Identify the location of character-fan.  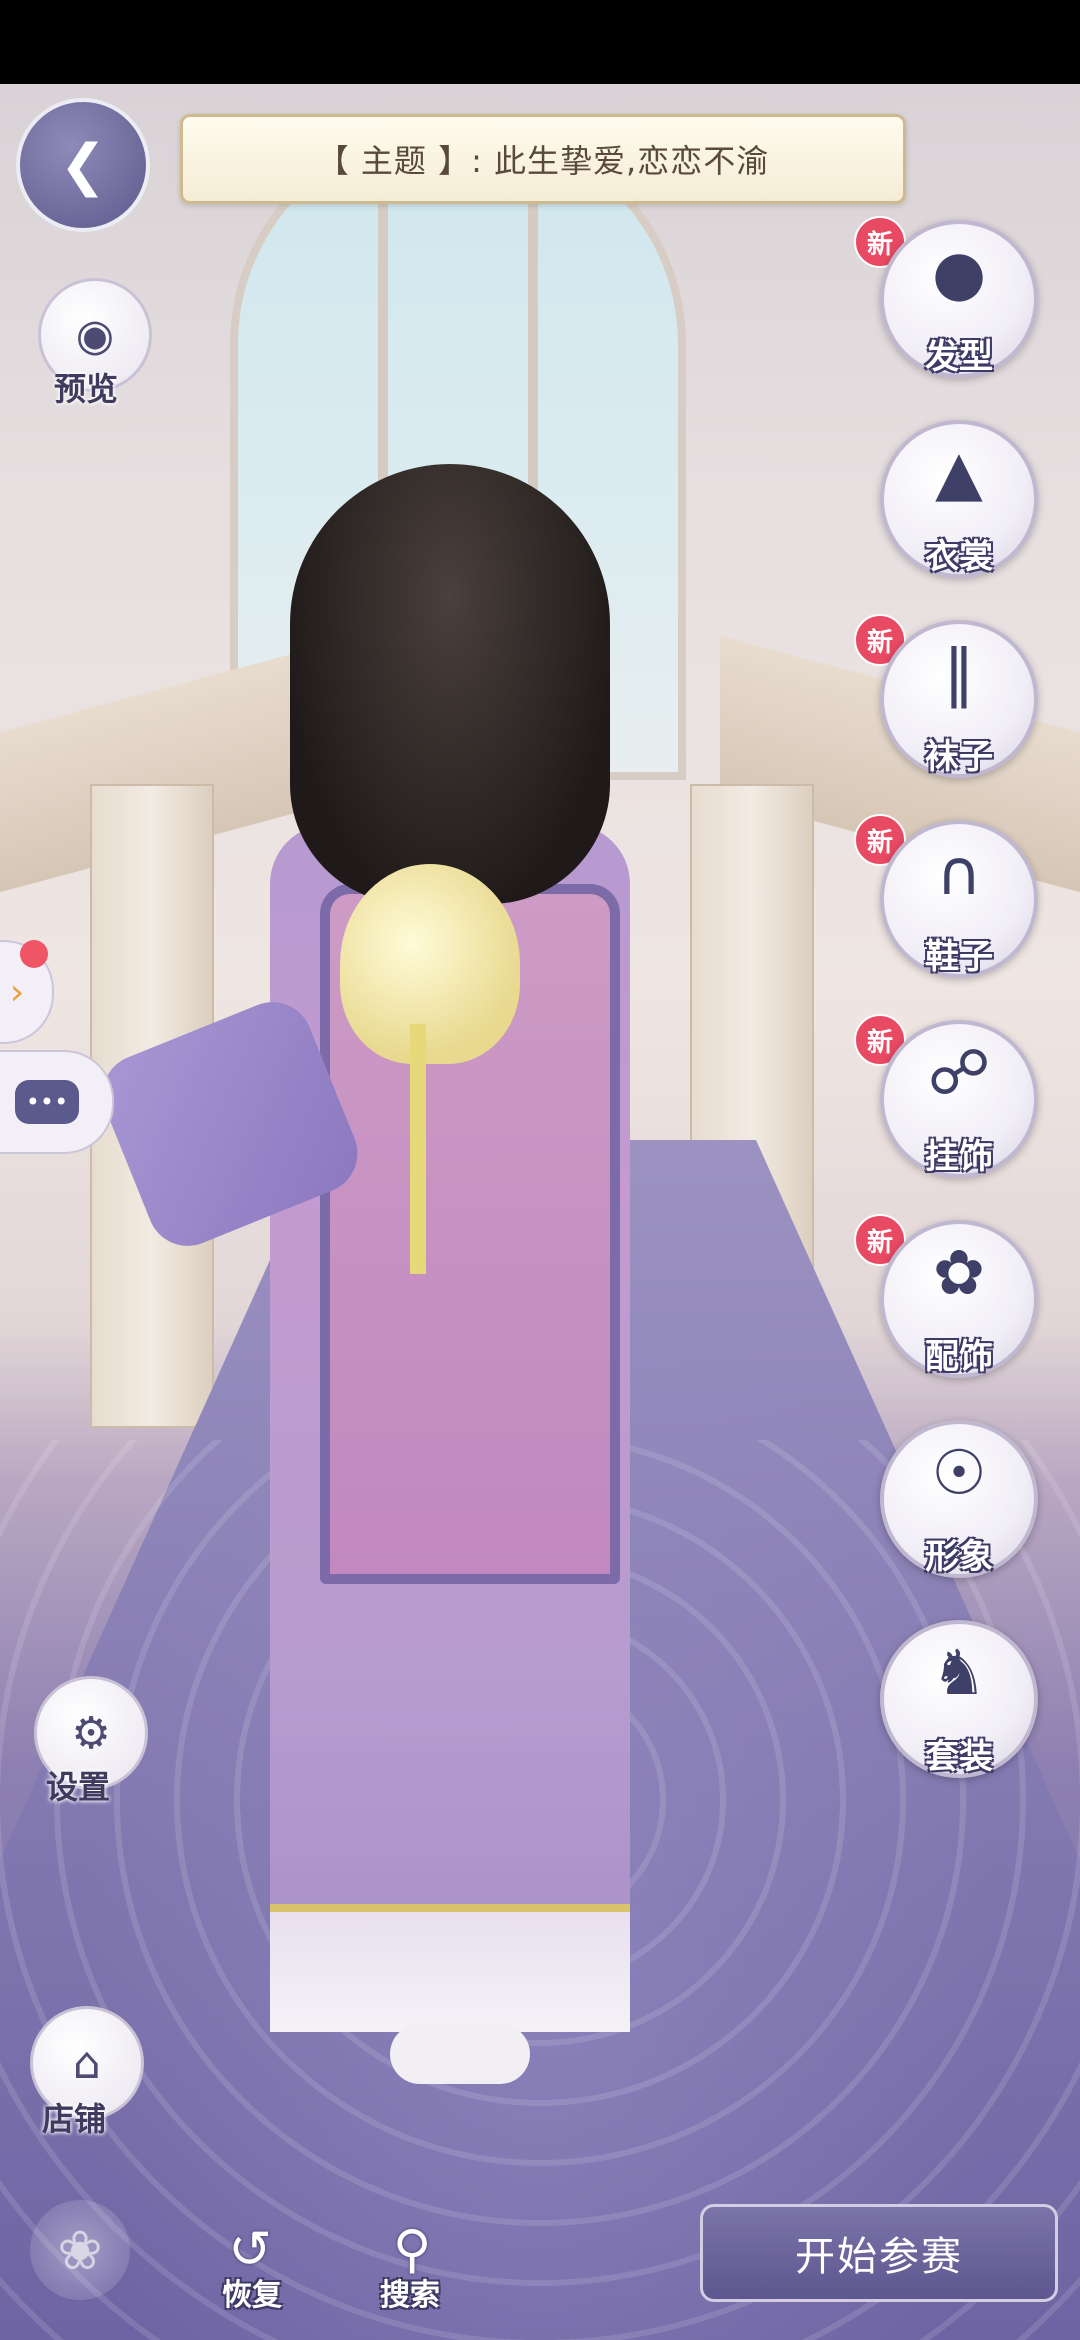
(430, 964).